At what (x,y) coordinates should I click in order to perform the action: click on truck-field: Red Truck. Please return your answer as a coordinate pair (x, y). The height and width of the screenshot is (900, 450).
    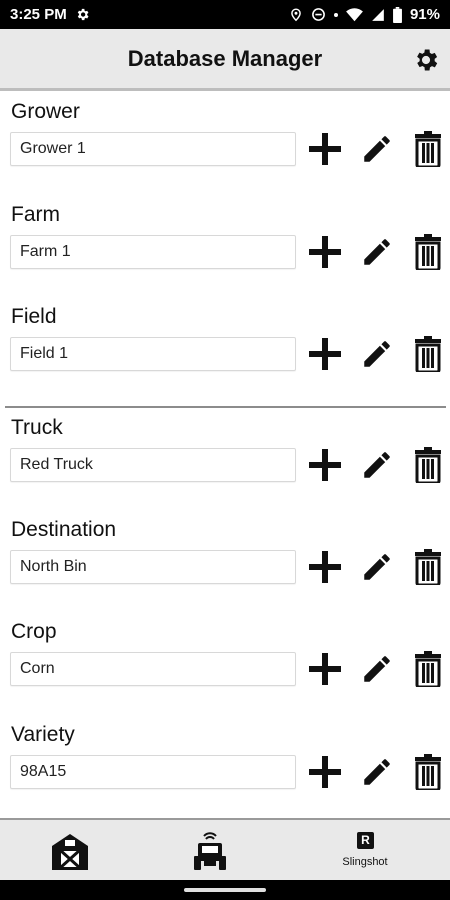
    Looking at the image, I should click on (153, 465).